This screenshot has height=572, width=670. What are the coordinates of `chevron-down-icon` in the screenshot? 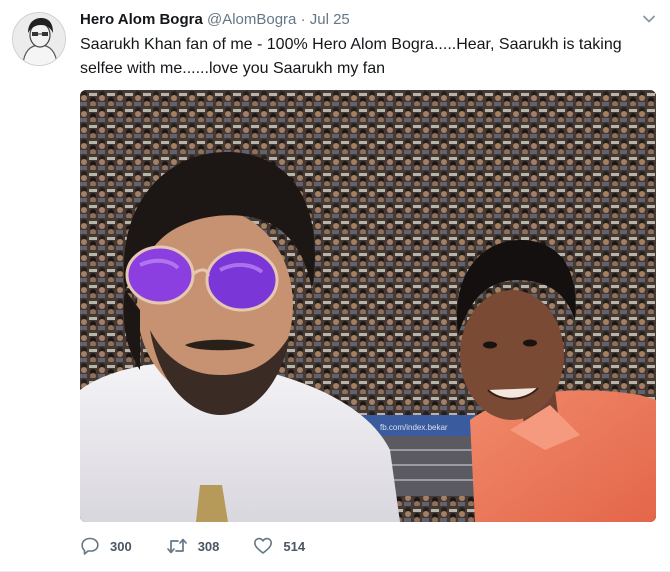 It's located at (649, 19).